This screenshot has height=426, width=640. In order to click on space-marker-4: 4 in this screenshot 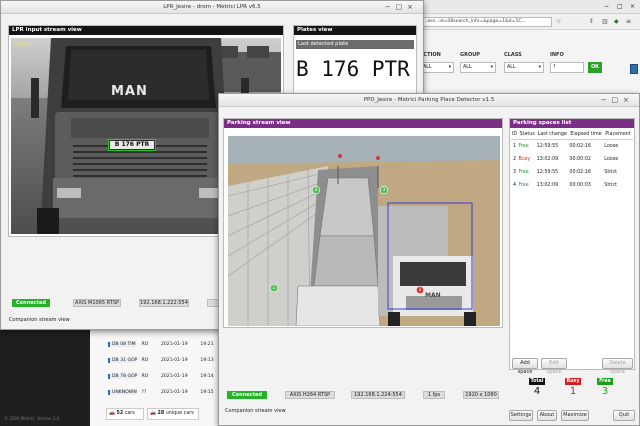, I will do `click(316, 190)`.